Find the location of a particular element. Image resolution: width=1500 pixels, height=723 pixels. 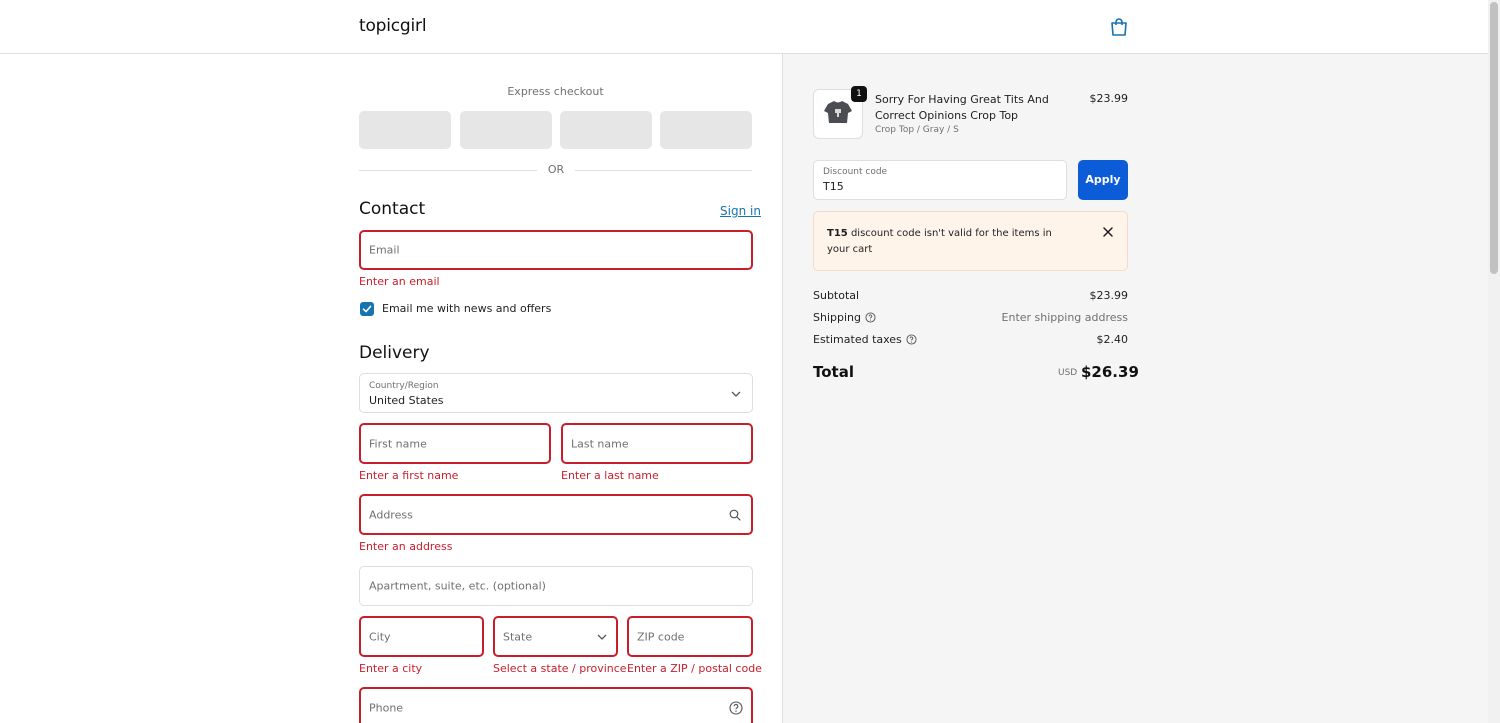

email-field: Email is located at coordinates (556, 250).